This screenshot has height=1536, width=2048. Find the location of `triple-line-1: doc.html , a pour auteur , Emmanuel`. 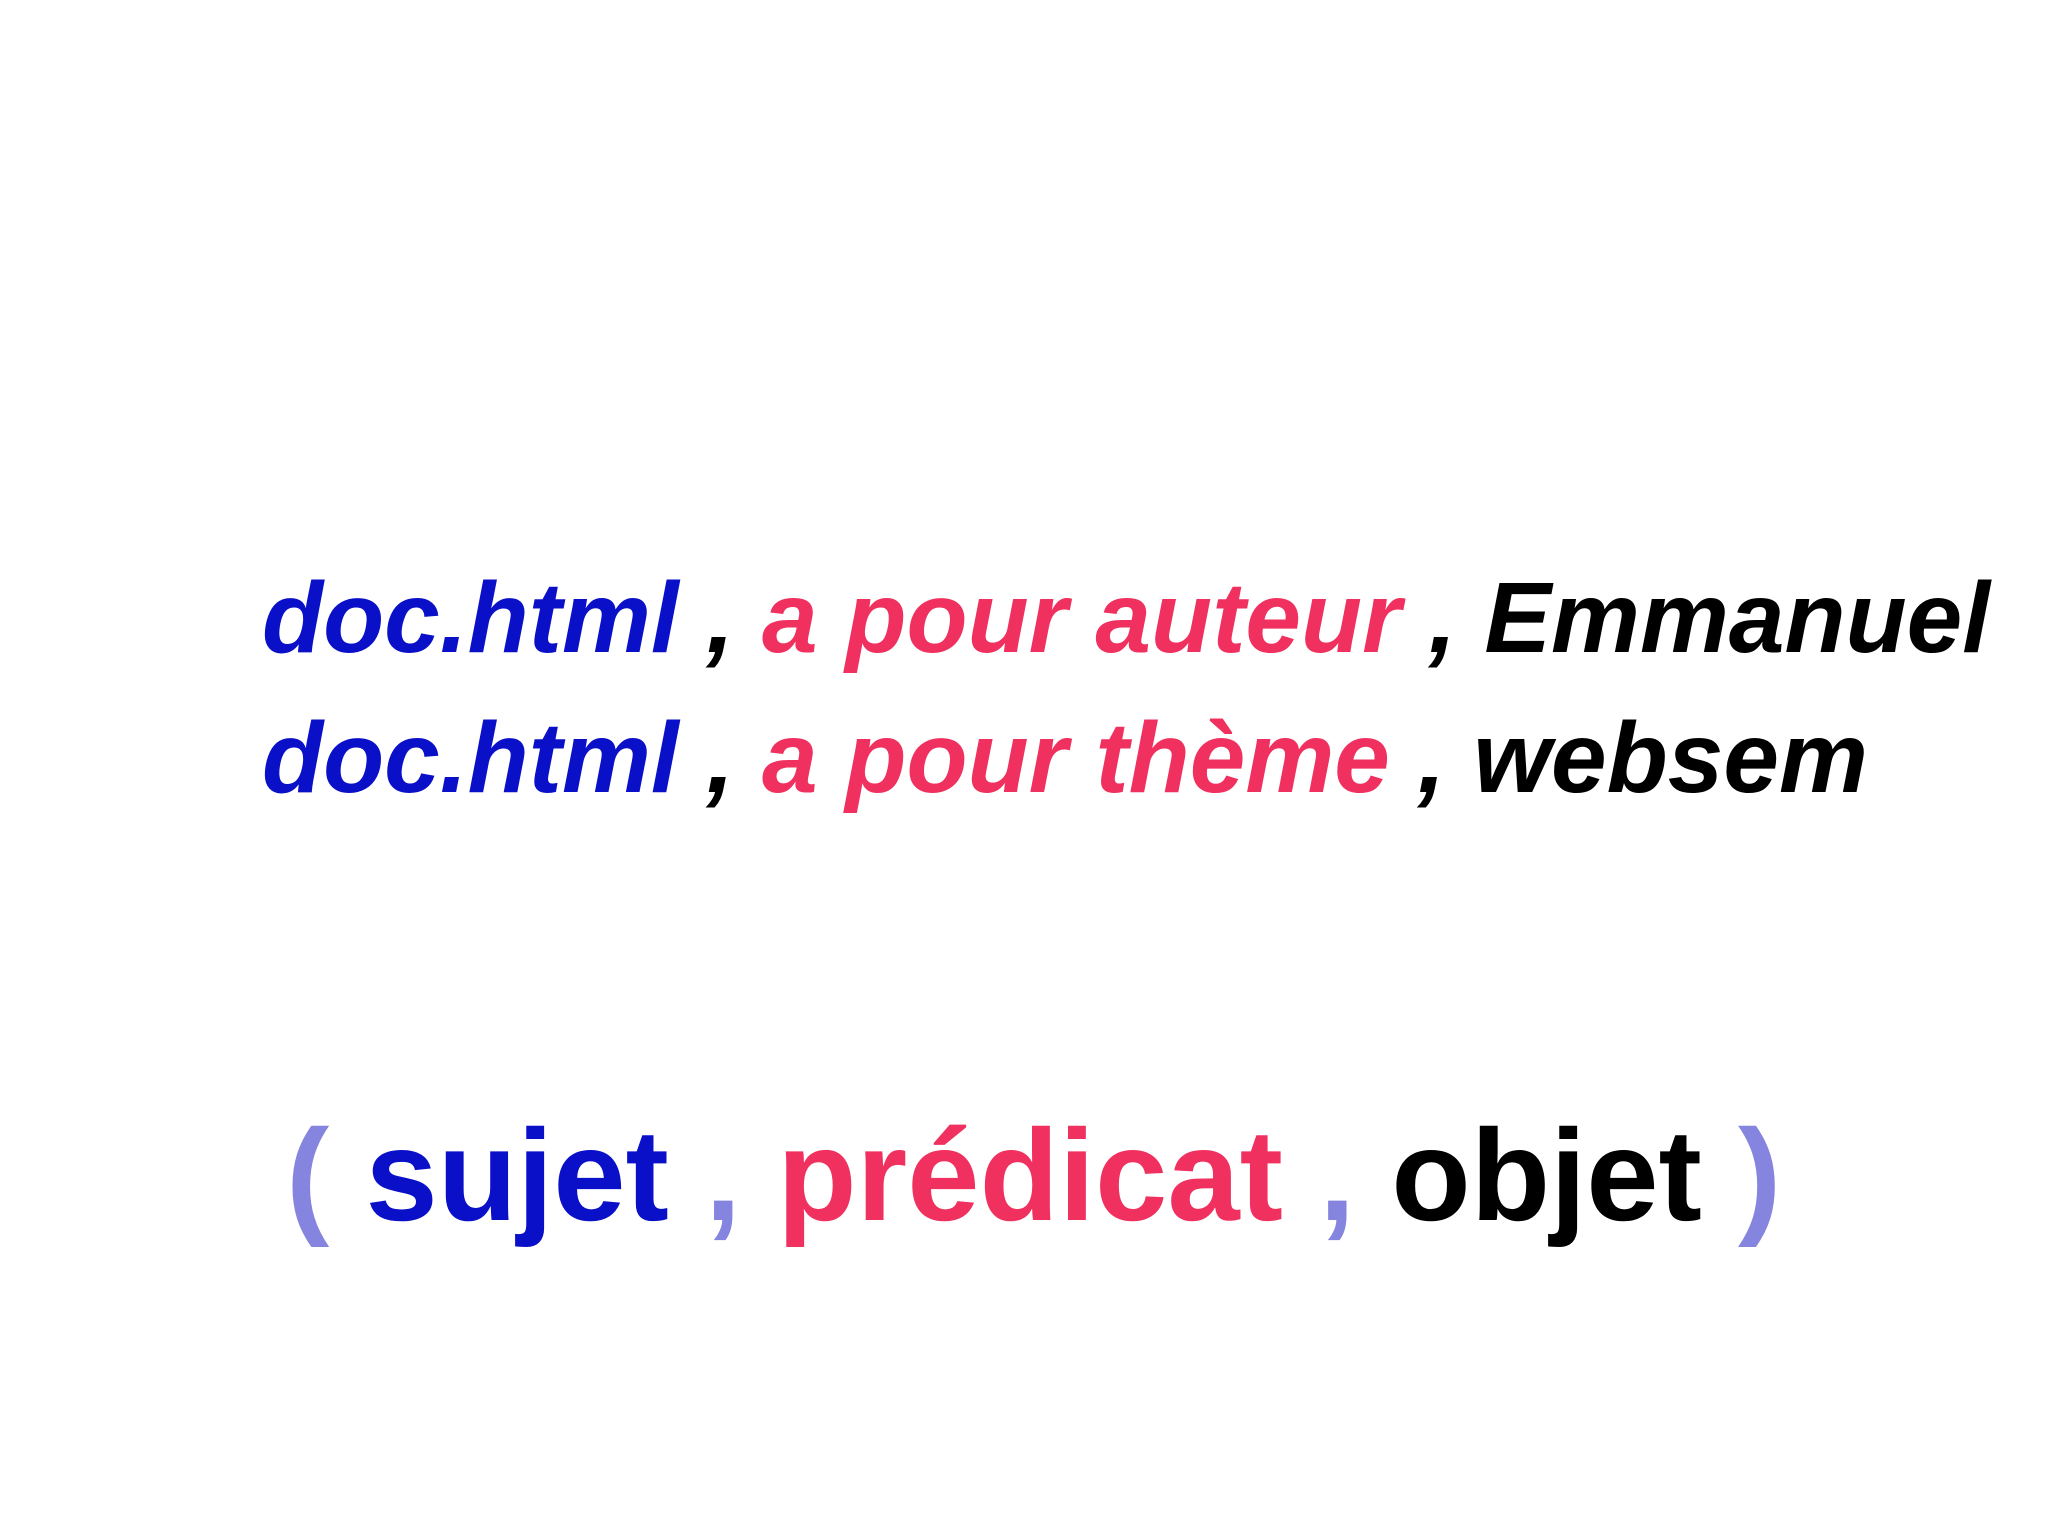

triple-line-1: doc.html , a pour auteur , Emmanuel is located at coordinates (1126, 618).